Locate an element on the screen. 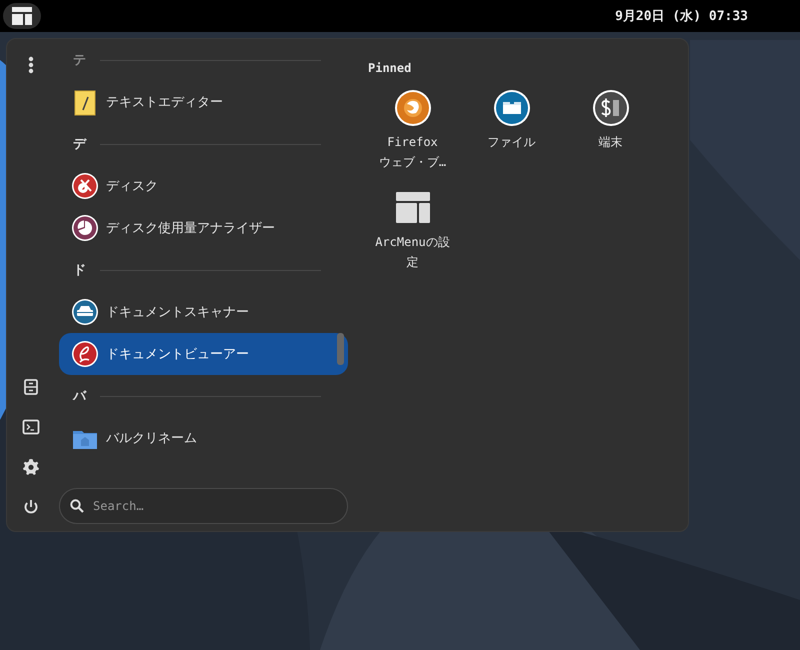  dollar-terminal-icon is located at coordinates (610, 108).